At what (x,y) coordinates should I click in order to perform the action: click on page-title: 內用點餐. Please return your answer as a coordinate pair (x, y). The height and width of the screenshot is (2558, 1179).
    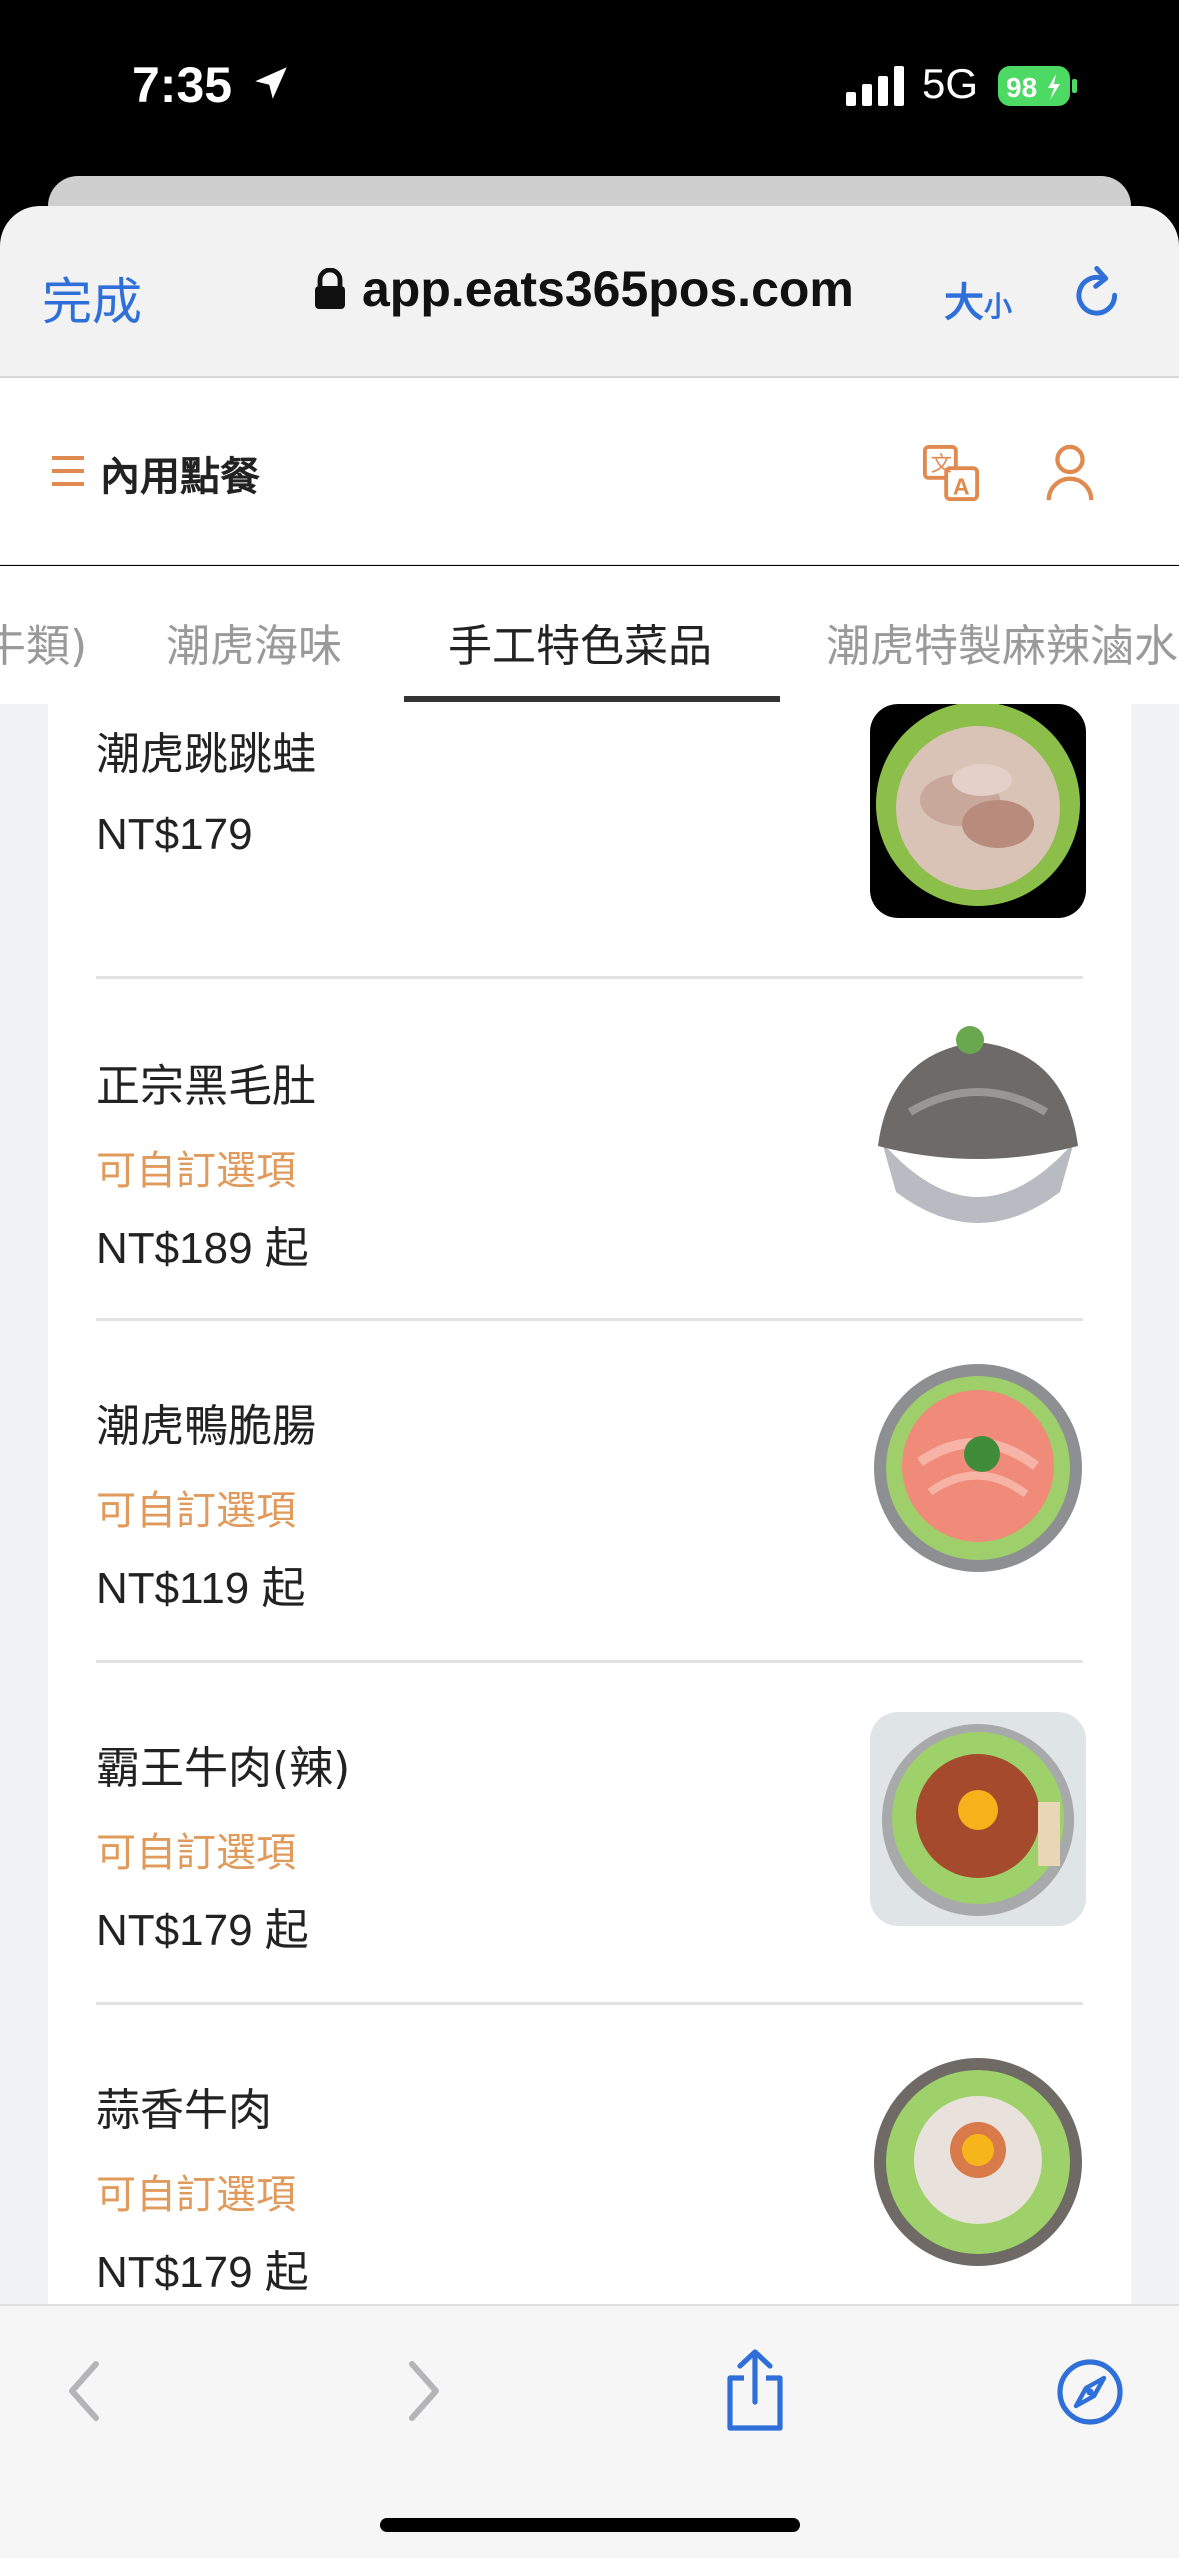
    Looking at the image, I should click on (180, 477).